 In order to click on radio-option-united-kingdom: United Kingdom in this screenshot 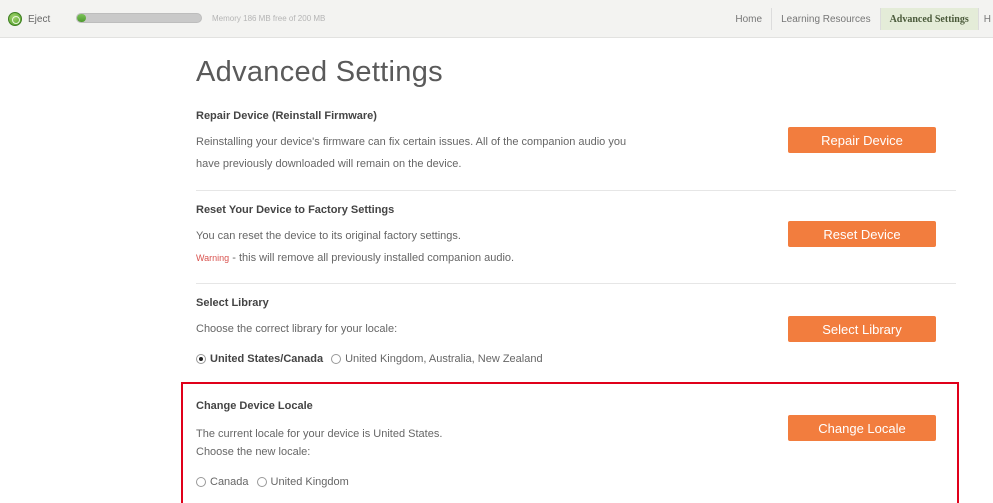, I will do `click(302, 482)`.